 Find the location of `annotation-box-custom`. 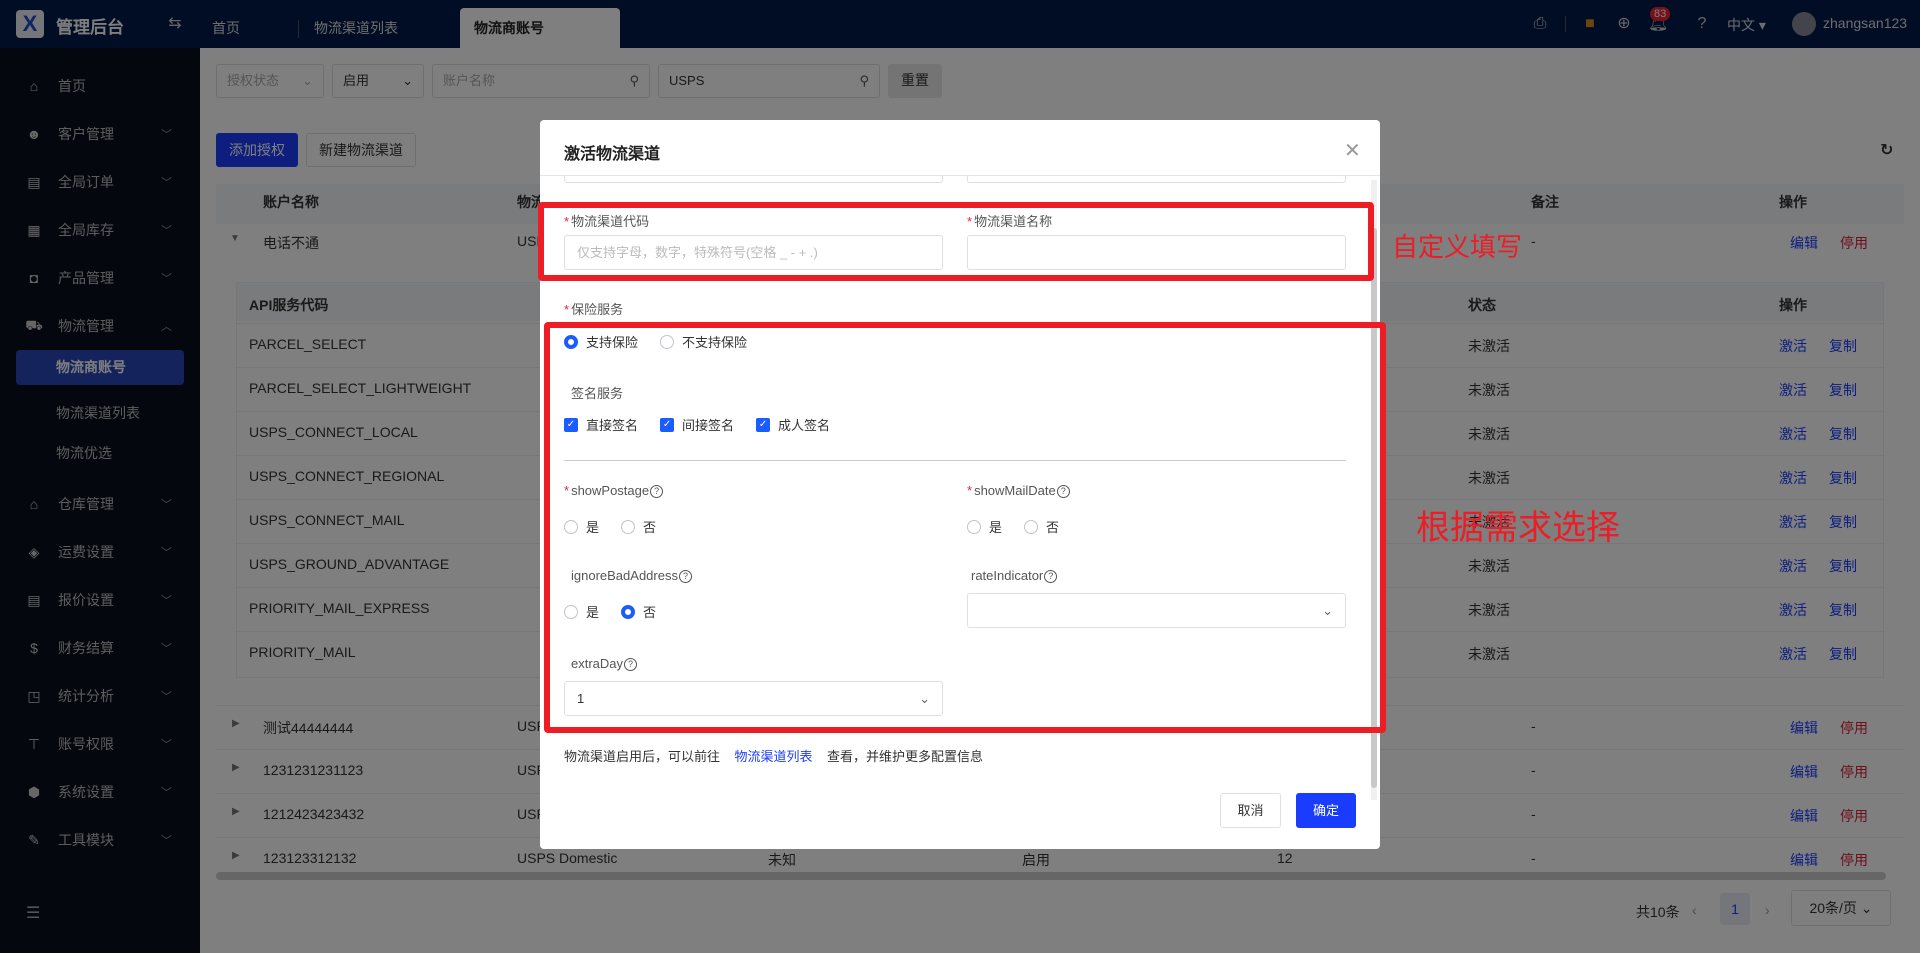

annotation-box-custom is located at coordinates (956, 241).